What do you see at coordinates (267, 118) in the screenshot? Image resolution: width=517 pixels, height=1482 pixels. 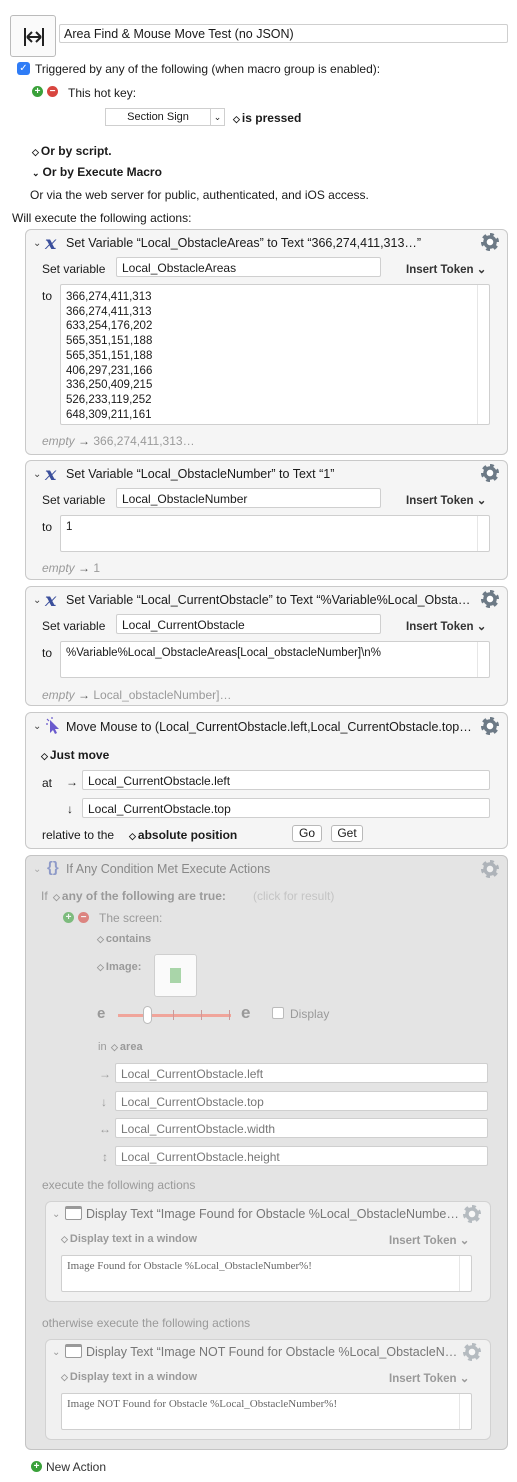 I see `hotkey-condition-select: ◇ is pressed` at bounding box center [267, 118].